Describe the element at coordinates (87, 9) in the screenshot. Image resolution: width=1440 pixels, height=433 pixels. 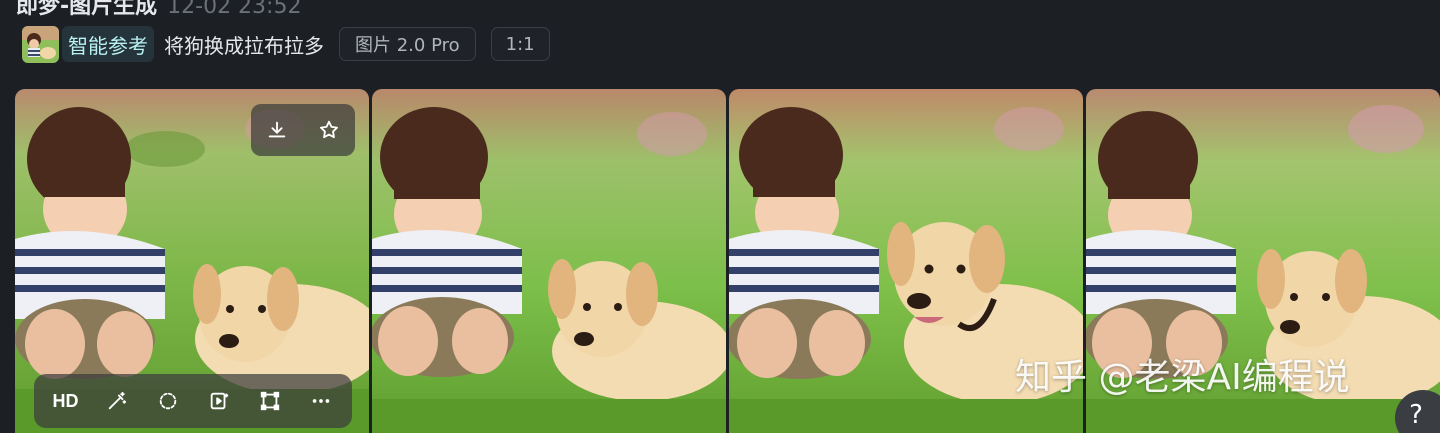
I see `generation-title: 即梦-图片生成` at that location.